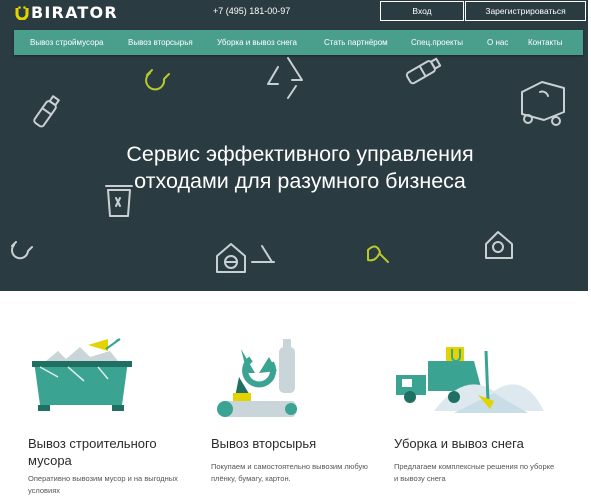 The image size is (591, 499). What do you see at coordinates (545, 42) in the screenshot?
I see `nav-item-contacts: Контакты` at bounding box center [545, 42].